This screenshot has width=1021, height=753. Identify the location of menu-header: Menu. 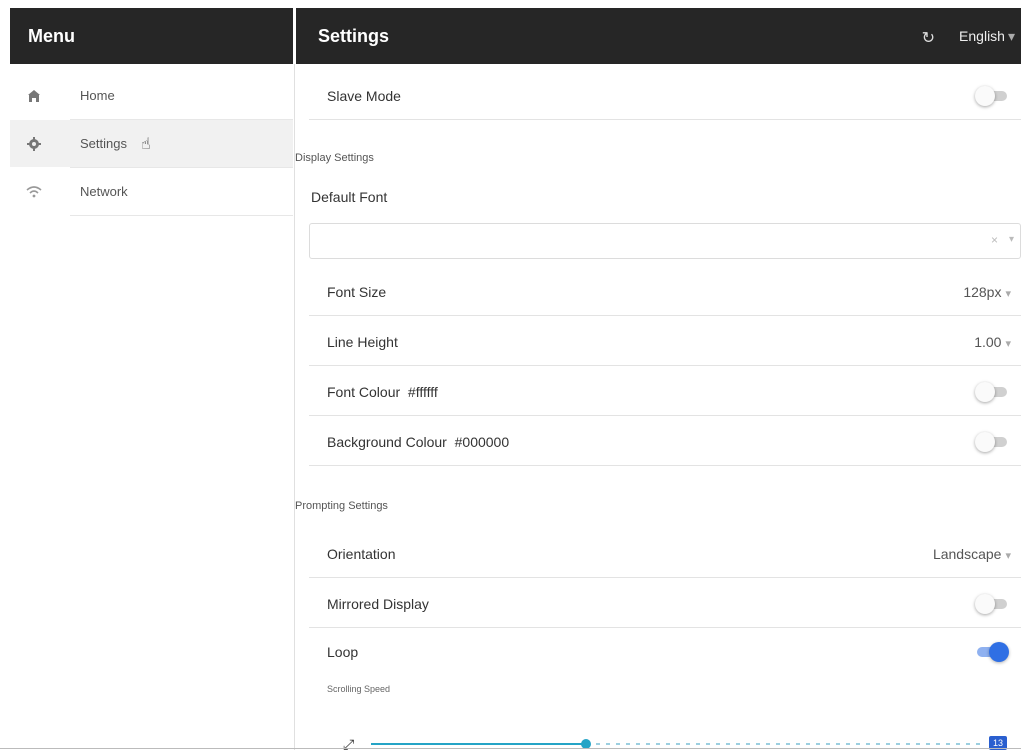
(151, 36).